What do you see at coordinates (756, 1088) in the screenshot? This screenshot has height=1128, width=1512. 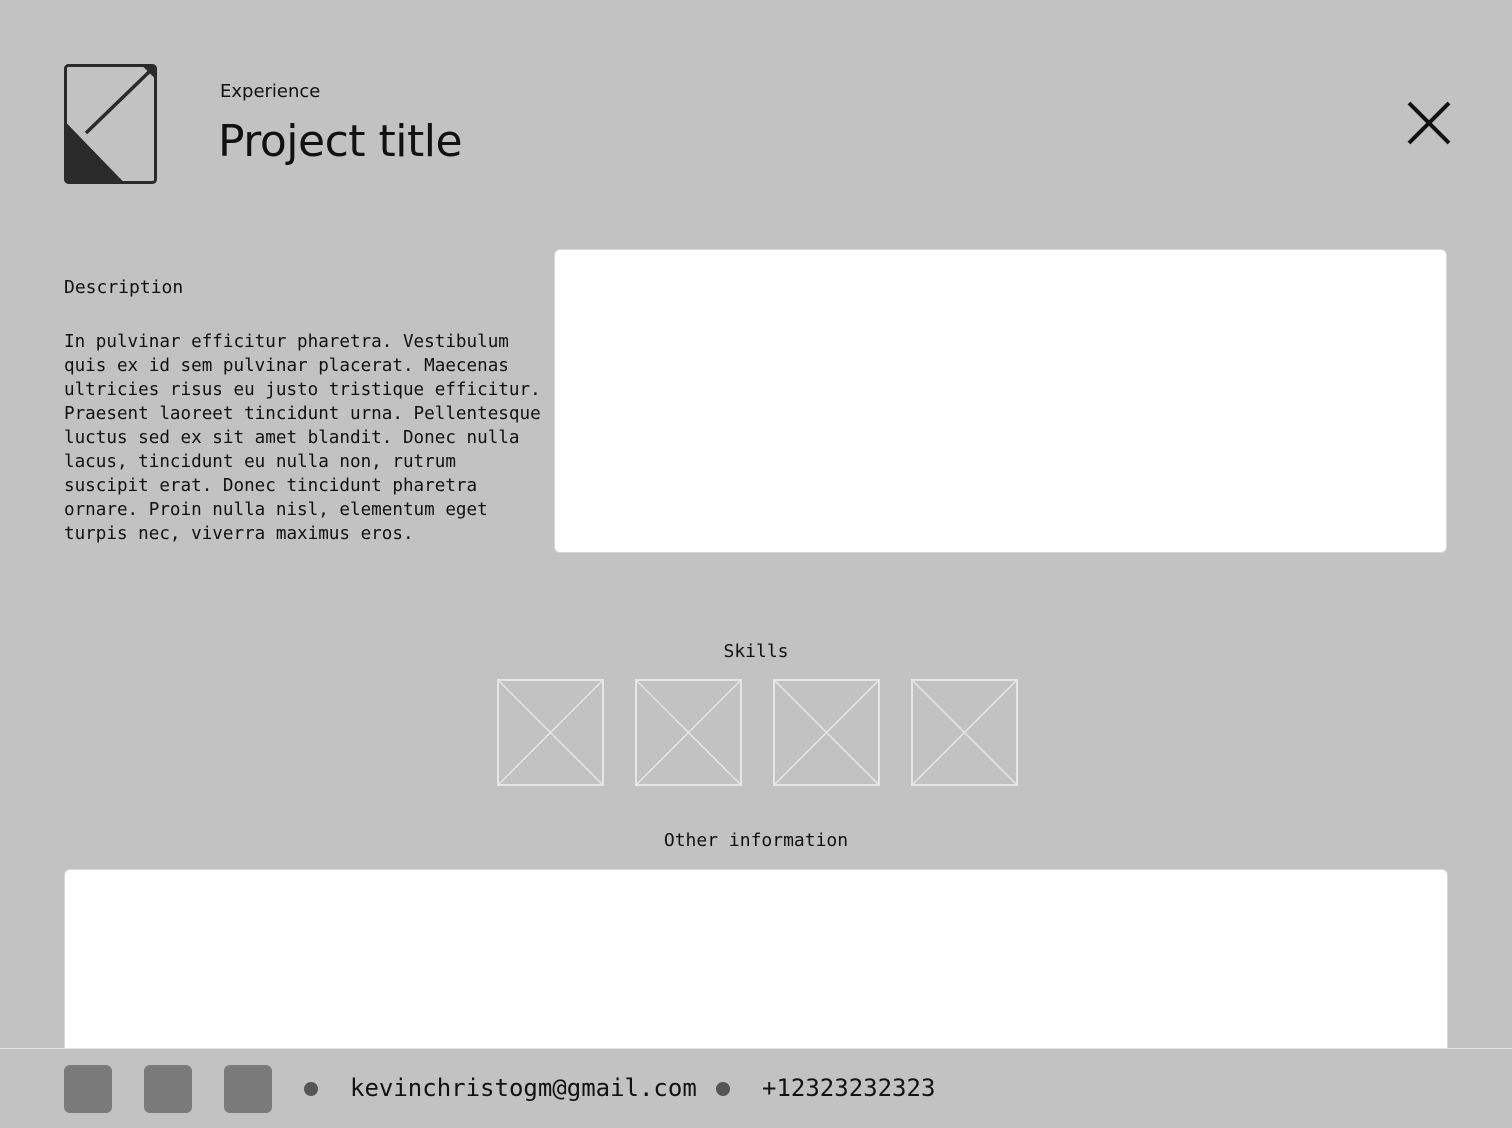 I see `footer-bar: kevinchristogm@gmail.com +12323232323` at bounding box center [756, 1088].